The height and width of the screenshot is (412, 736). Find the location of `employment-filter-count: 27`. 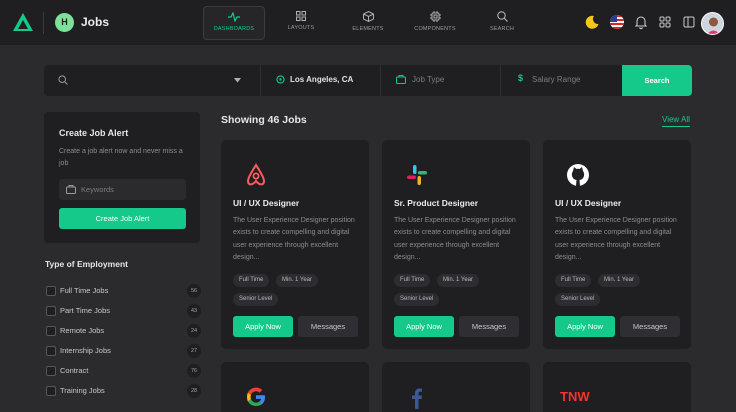

employment-filter-count: 27 is located at coordinates (194, 351).